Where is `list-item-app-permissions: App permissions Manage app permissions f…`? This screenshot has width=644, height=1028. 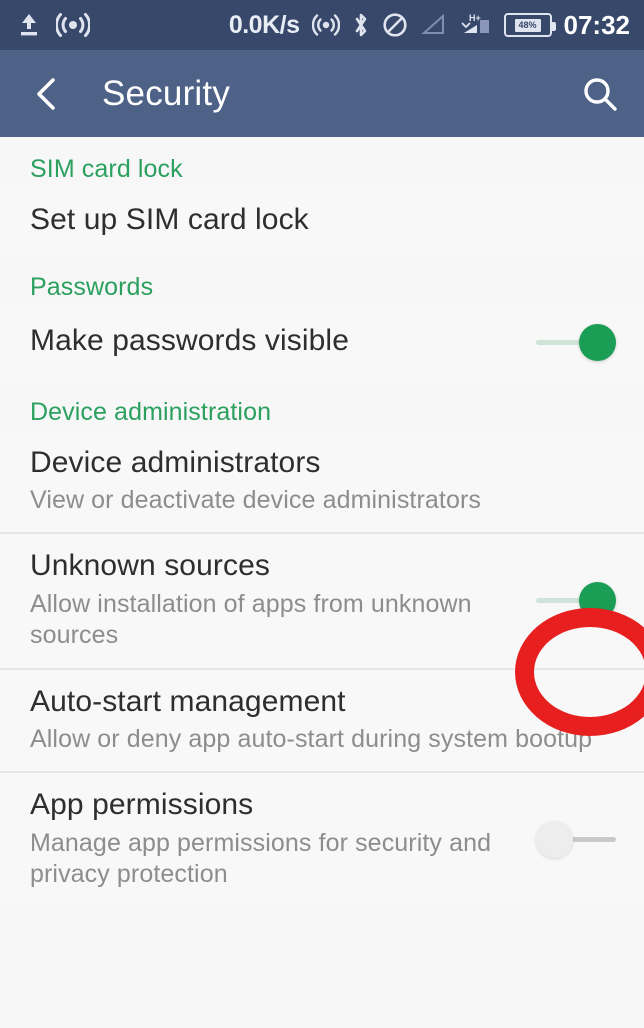
list-item-app-permissions: App permissions Manage app permissions f… is located at coordinates (322, 840).